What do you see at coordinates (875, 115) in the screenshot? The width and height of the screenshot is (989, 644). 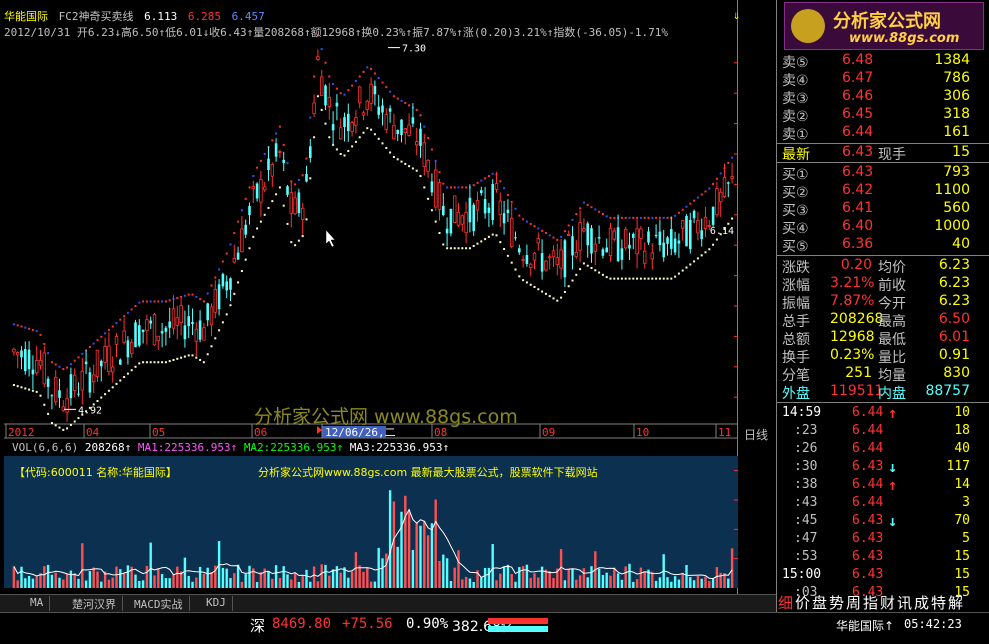 I see `ask-row: 卖② 6.45 318` at bounding box center [875, 115].